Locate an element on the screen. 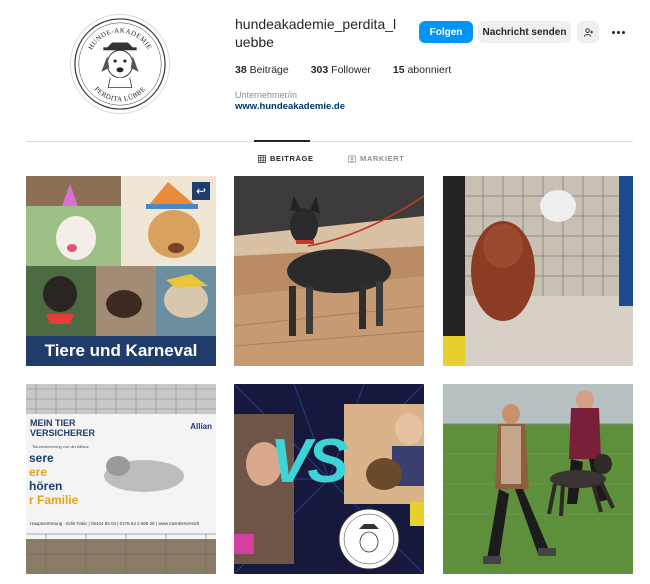 This screenshot has width=650, height=584. post-versus-graphic: VS is located at coordinates (329, 479).